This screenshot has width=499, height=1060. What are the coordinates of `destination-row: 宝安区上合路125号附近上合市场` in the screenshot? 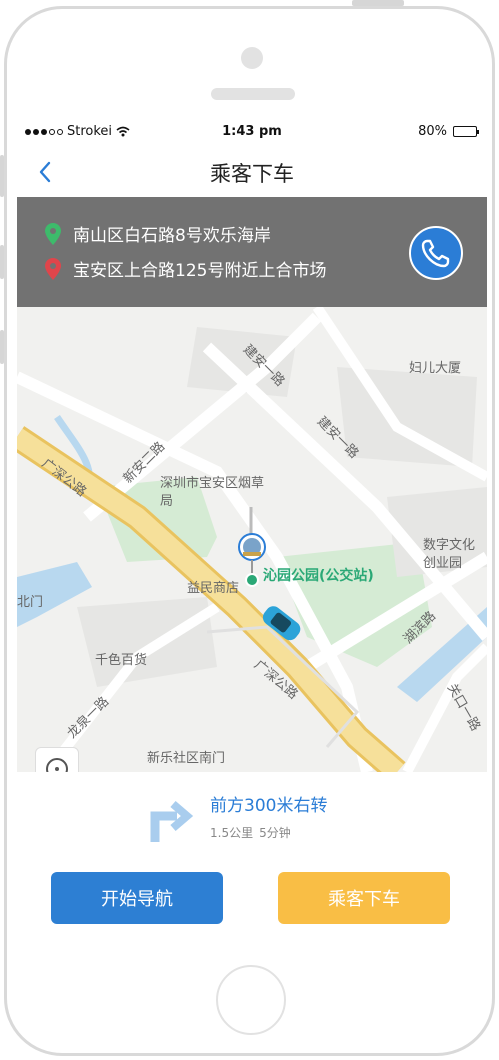 It's located at (185, 268).